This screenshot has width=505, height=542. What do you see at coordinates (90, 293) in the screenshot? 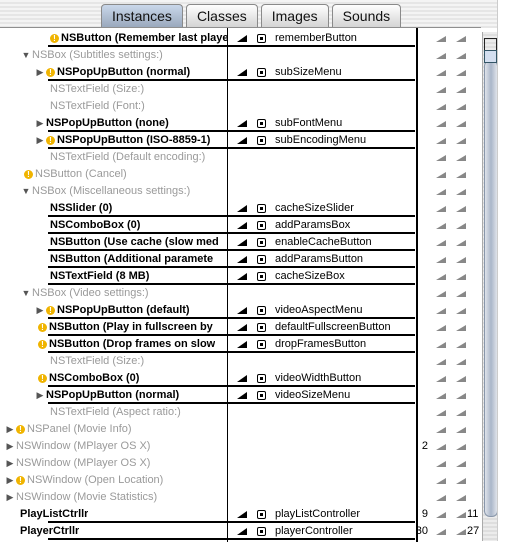
I see `instance-name: NSBox (Video settings:)` at bounding box center [90, 293].